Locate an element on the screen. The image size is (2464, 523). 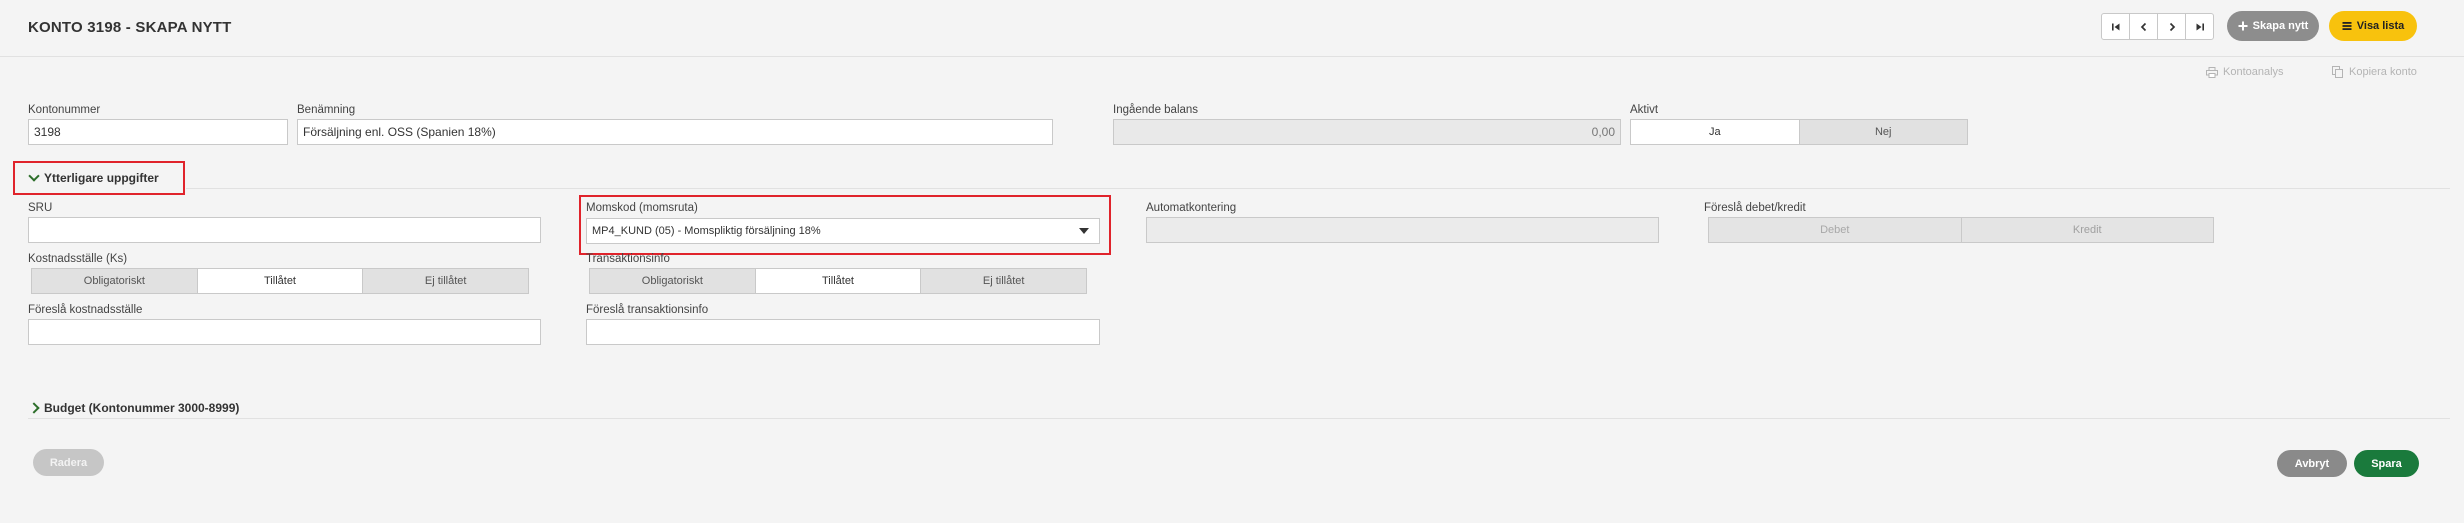
page-title: KONTO 3198 - SKAPA NYTT is located at coordinates (130, 27).